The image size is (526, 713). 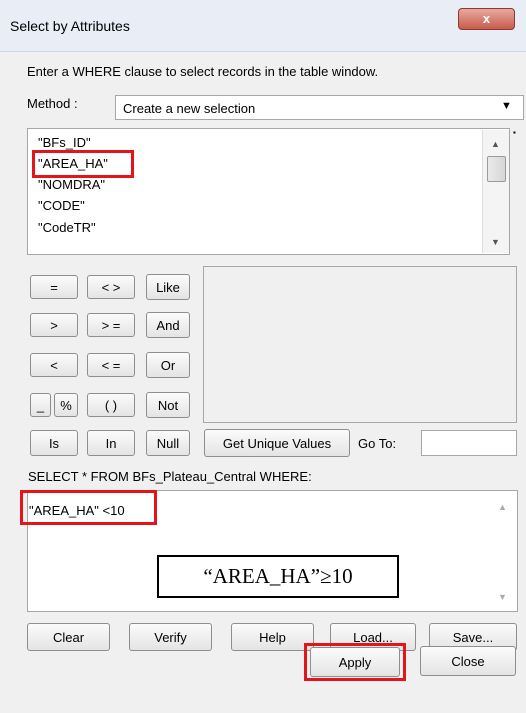 I want to click on goto-input, so click(x=469, y=443).